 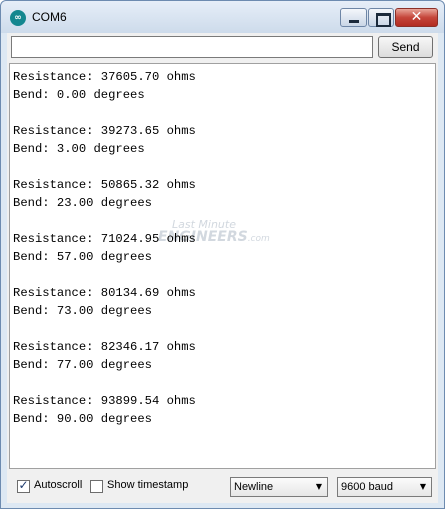 I want to click on check-icon: ✓, so click(x=23, y=485).